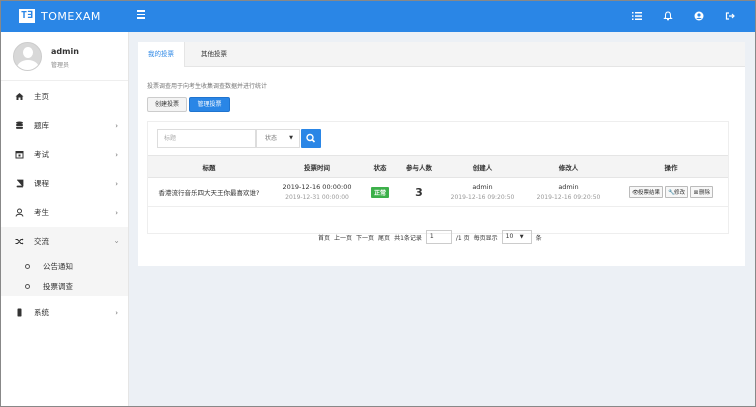 The width and height of the screenshot is (756, 407). What do you see at coordinates (568, 192) in the screenshot?
I see `modifier-cell: admin 2019-12-16 09:20:50` at bounding box center [568, 192].